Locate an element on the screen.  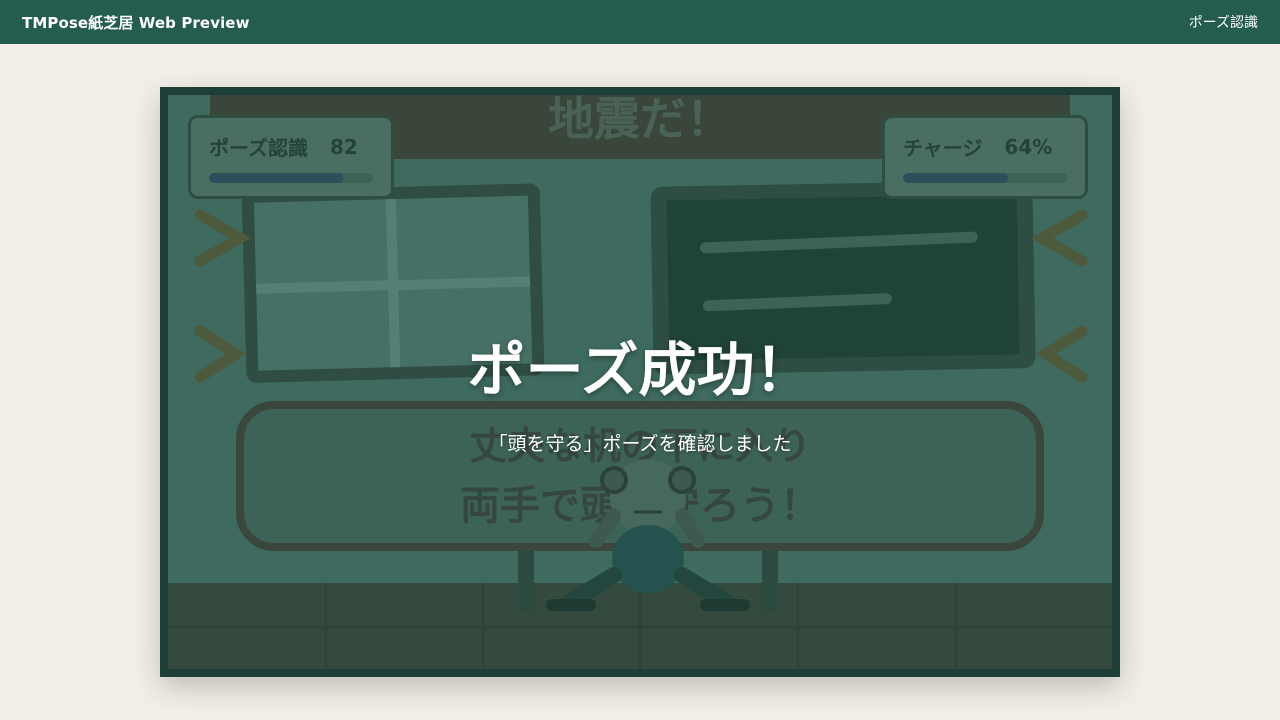
pose-recognition-link: ポーズ認識 is located at coordinates (1223, 22).